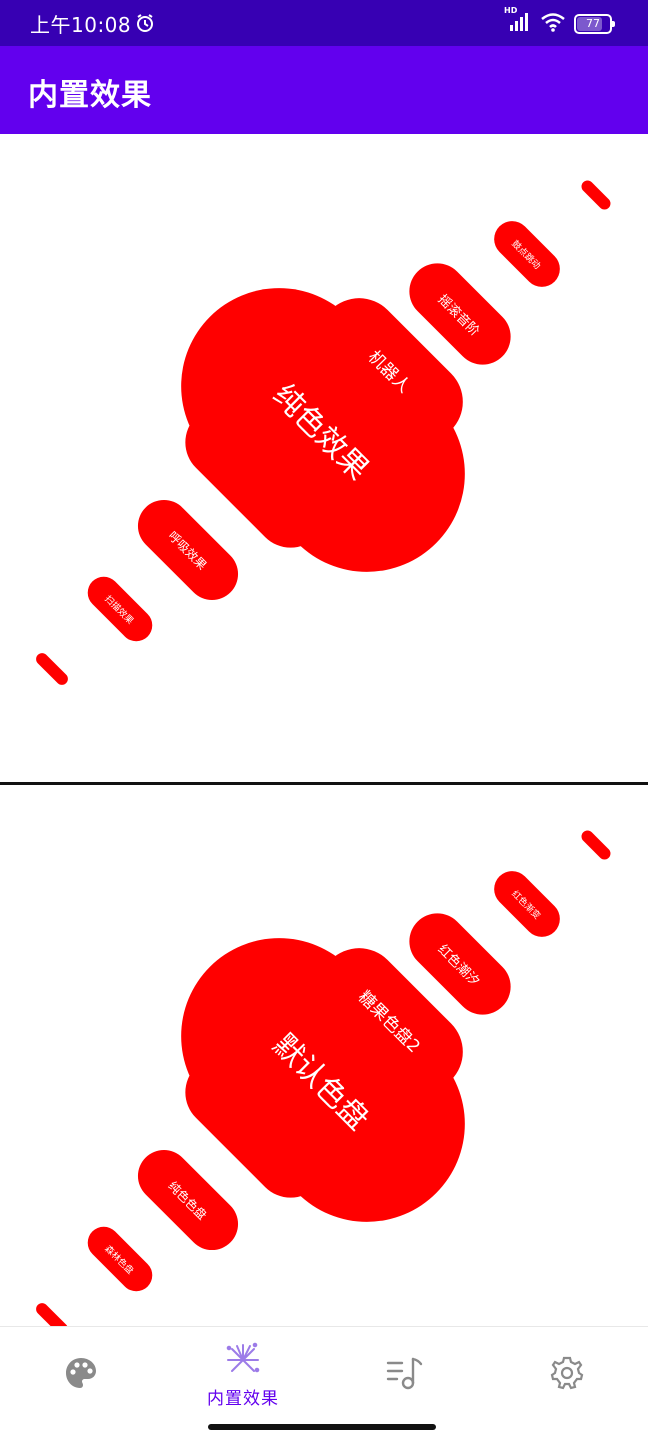 The width and height of the screenshot is (648, 1441). Describe the element at coordinates (553, 24) in the screenshot. I see `wifi-icon` at that location.